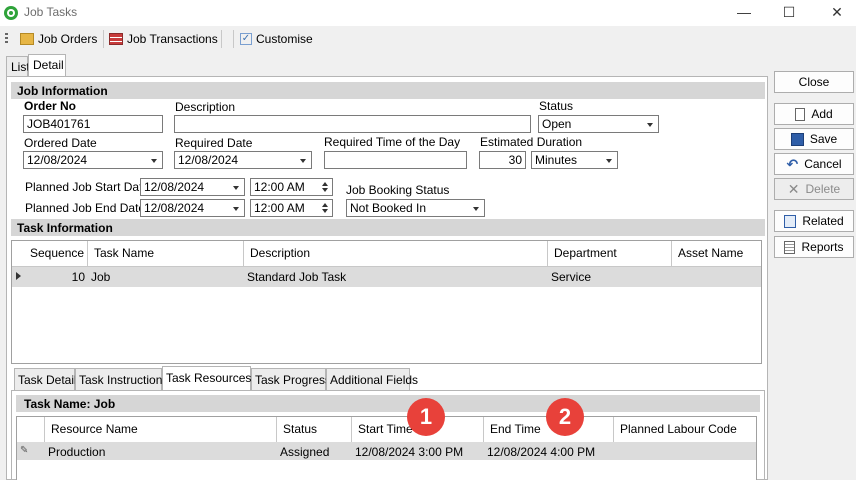  What do you see at coordinates (161, 430) in the screenshot?
I see `column-header-resource-name: Resource Name` at bounding box center [161, 430].